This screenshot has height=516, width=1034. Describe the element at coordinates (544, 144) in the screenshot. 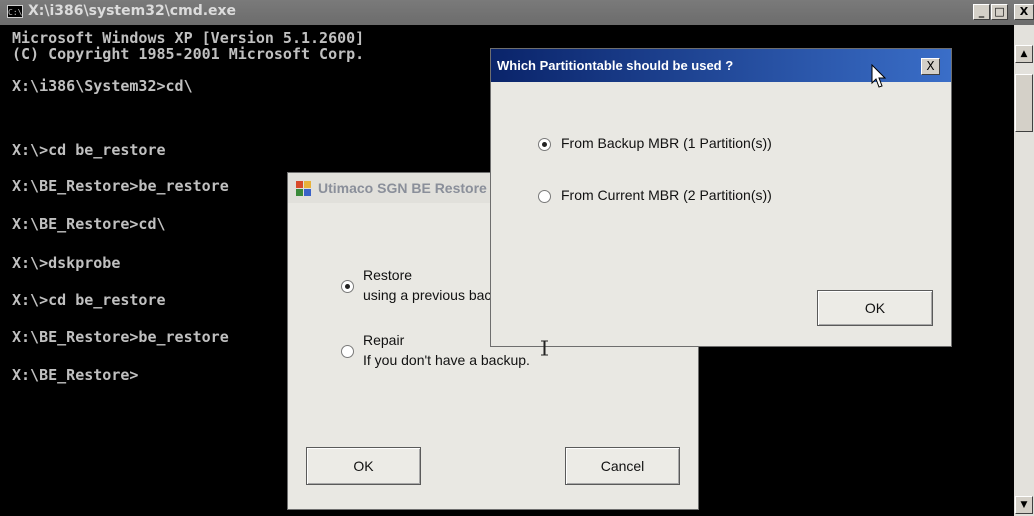

I see `backup-mbr-radio` at that location.